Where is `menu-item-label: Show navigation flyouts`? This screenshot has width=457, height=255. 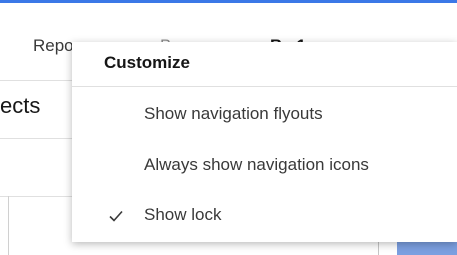 menu-item-label: Show navigation flyouts is located at coordinates (233, 113).